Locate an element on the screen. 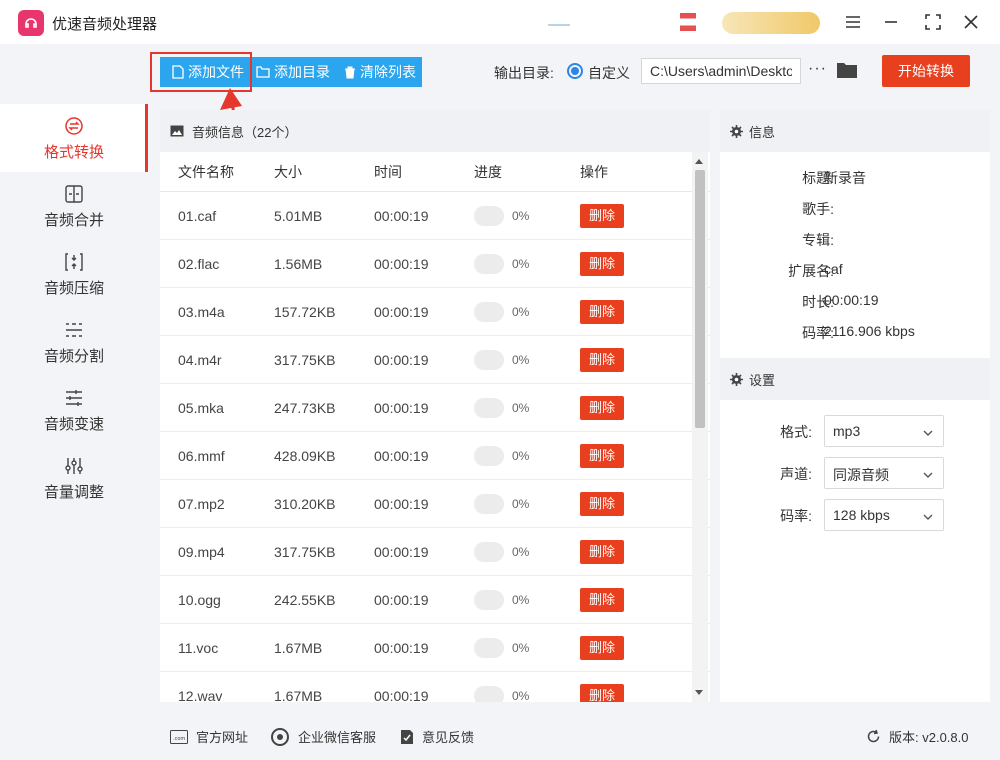 This screenshot has height=760, width=1000. table-row: 09.mp4 317.75KB 00:00:19 0% 删除 is located at coordinates (435, 552).